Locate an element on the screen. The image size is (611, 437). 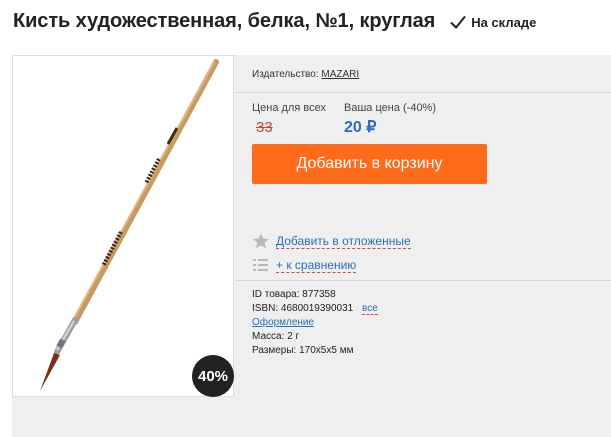
price-labels: Цена для всех Ваша цена (-40%) is located at coordinates (431, 108).